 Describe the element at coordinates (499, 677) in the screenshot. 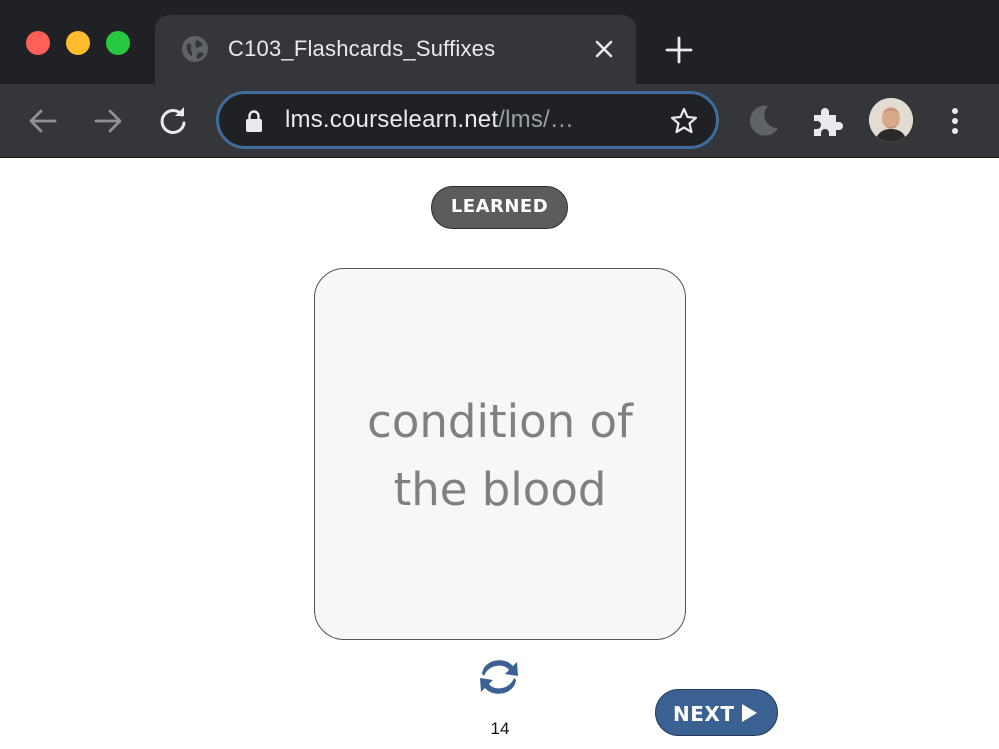

I see `flip-card-icon` at that location.